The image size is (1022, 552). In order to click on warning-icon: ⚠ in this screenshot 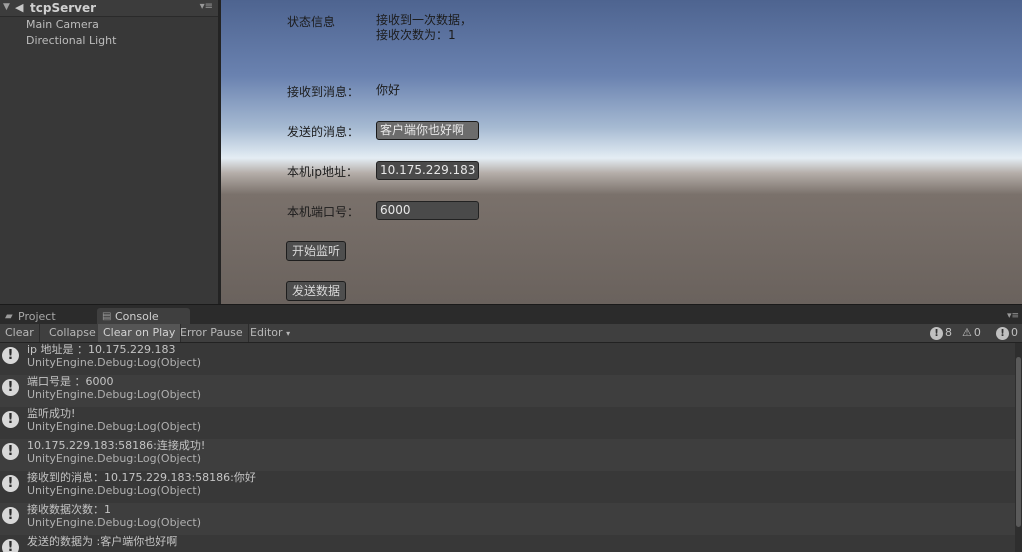, I will do `click(967, 332)`.